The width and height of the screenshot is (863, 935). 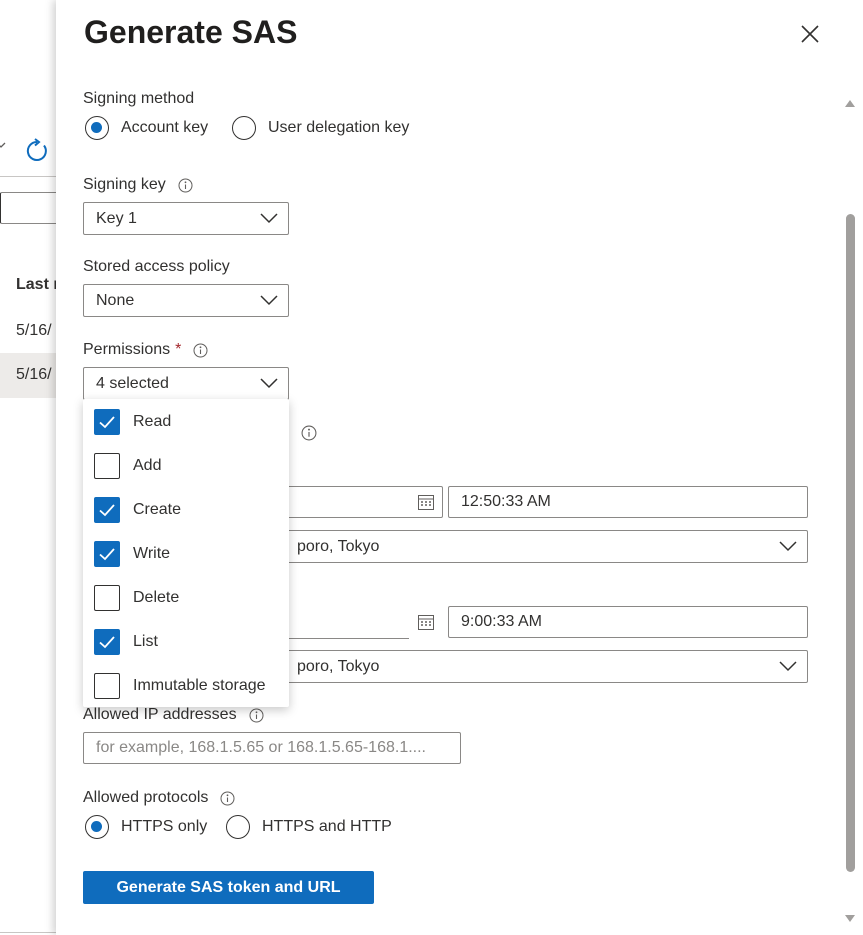 What do you see at coordinates (501, 621) in the screenshot?
I see `expiry-time-value: 9:00:33 AM` at bounding box center [501, 621].